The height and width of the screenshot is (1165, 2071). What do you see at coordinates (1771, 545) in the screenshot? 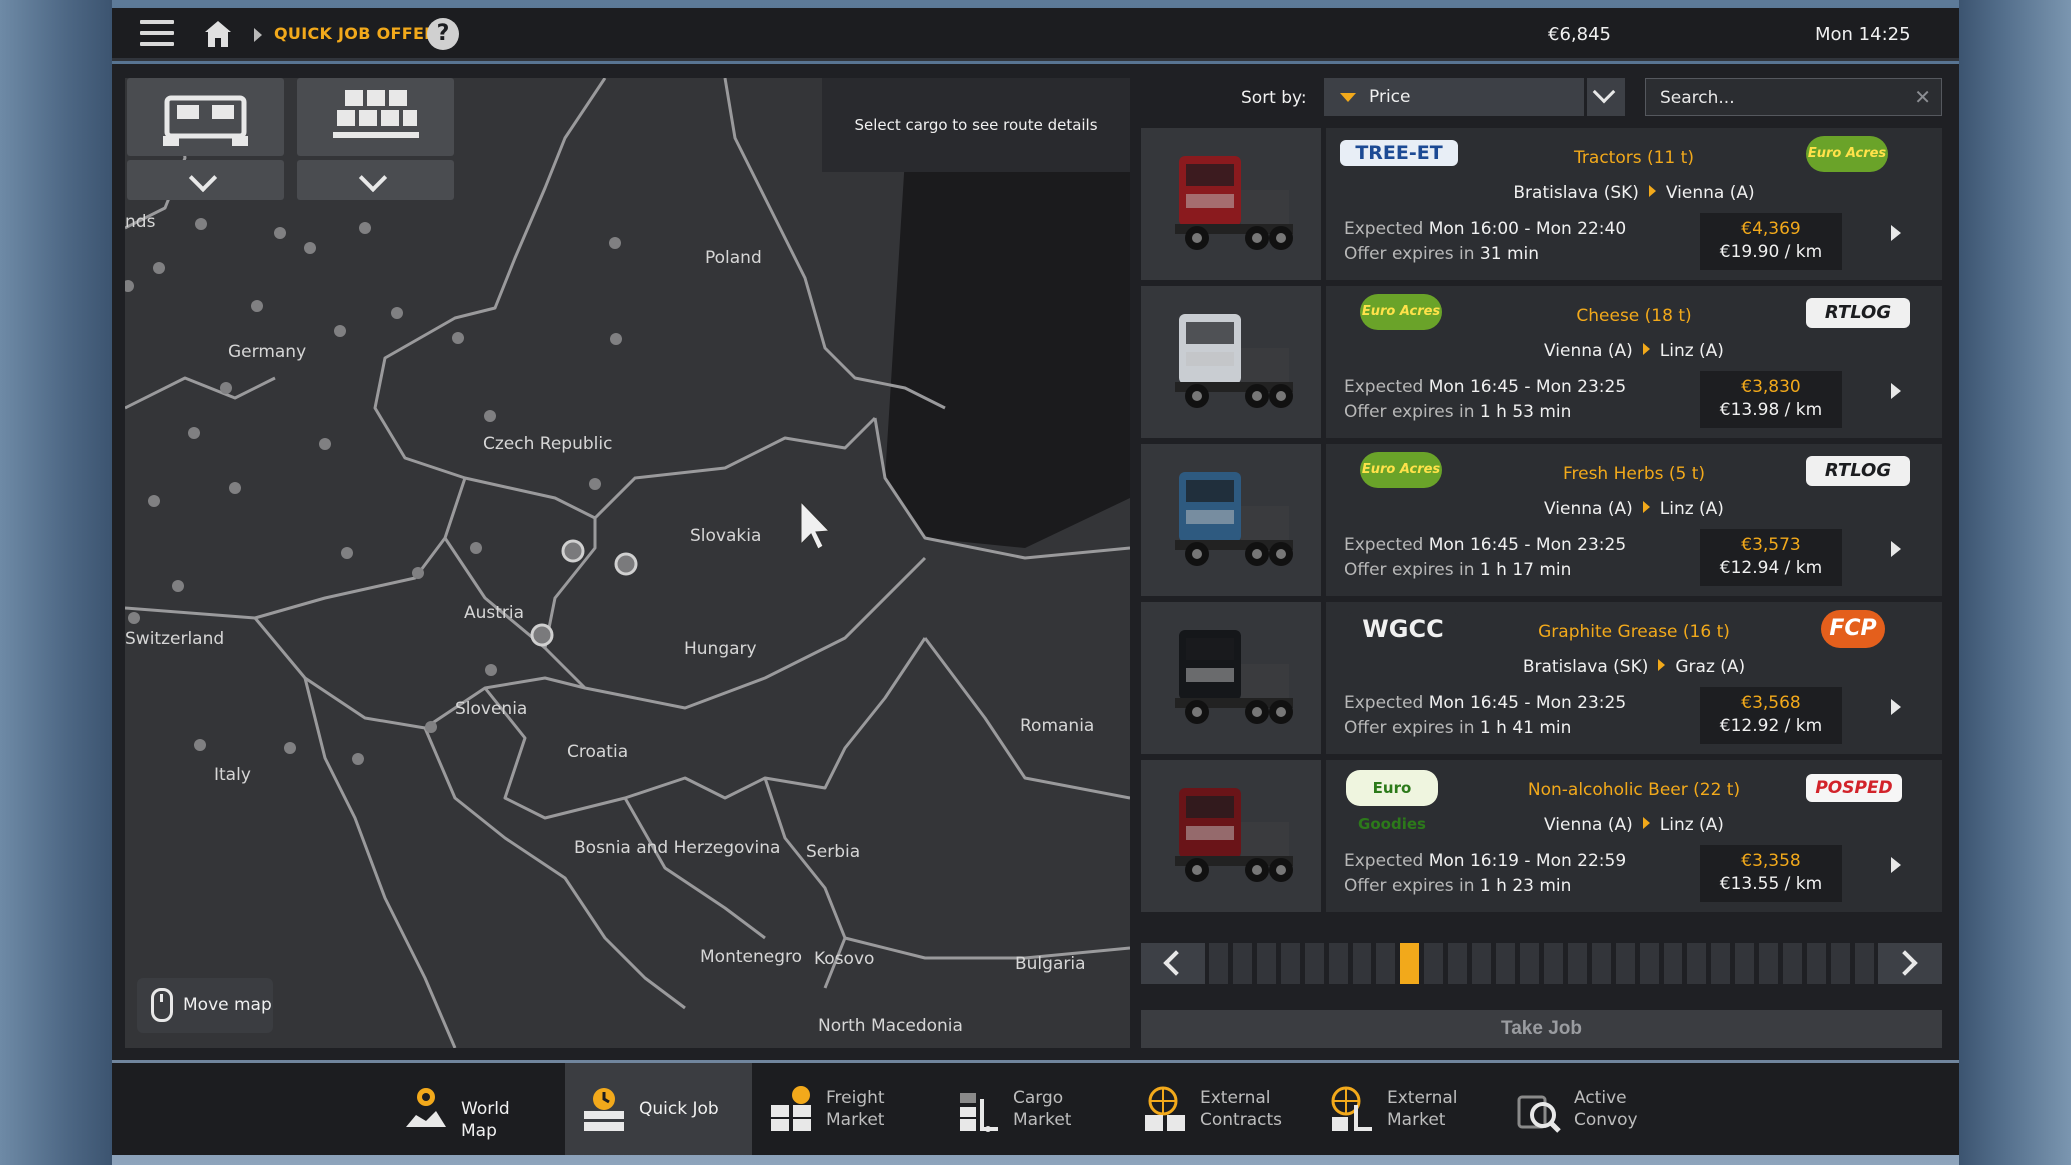
I see `job-price: €3,573` at bounding box center [1771, 545].